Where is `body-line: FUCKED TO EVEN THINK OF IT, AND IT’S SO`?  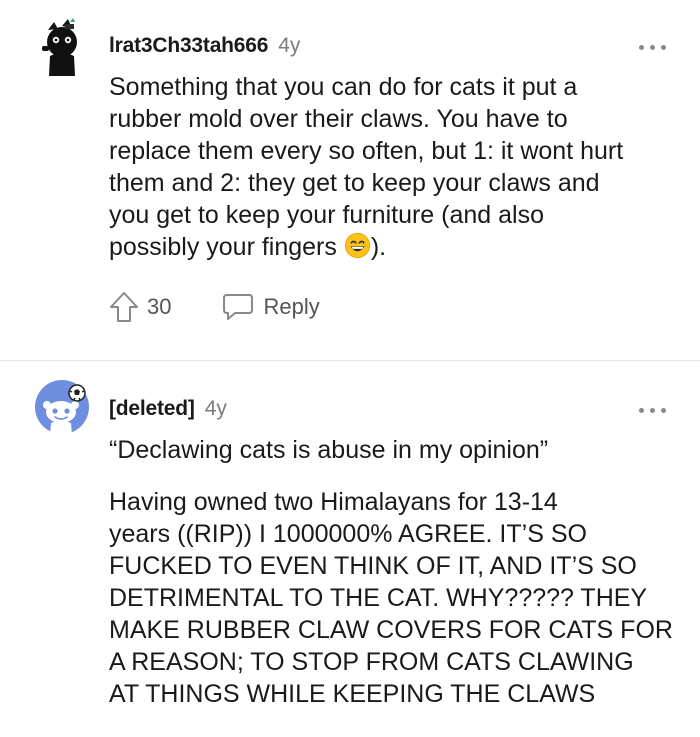 body-line: FUCKED TO EVEN THINK OF IT, AND IT’S SO is located at coordinates (373, 566).